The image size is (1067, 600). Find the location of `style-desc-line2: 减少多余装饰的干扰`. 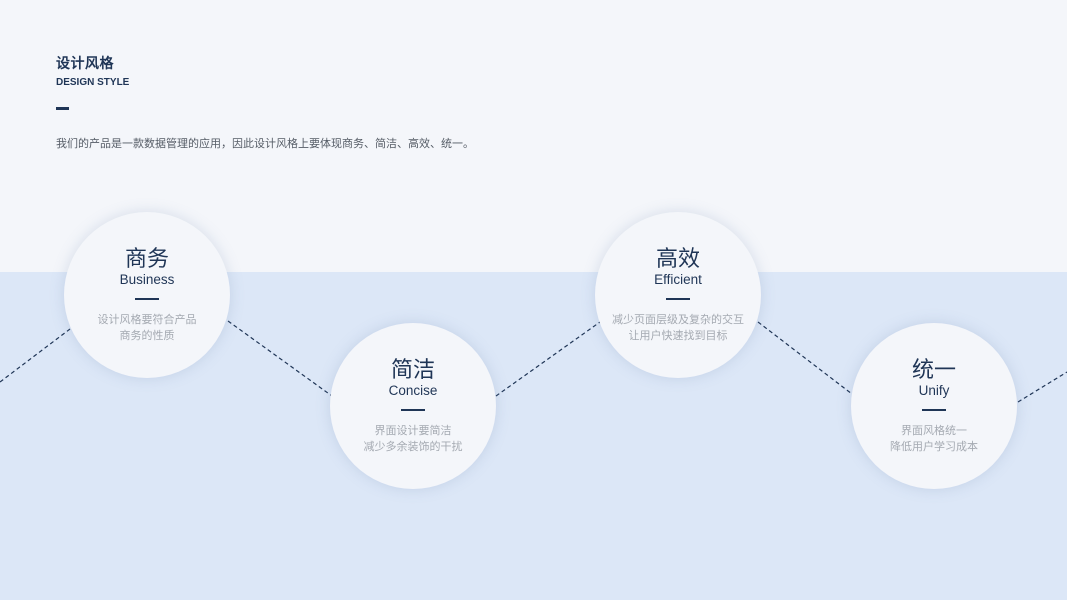

style-desc-line2: 减少多余装饰的干扰 is located at coordinates (413, 446).